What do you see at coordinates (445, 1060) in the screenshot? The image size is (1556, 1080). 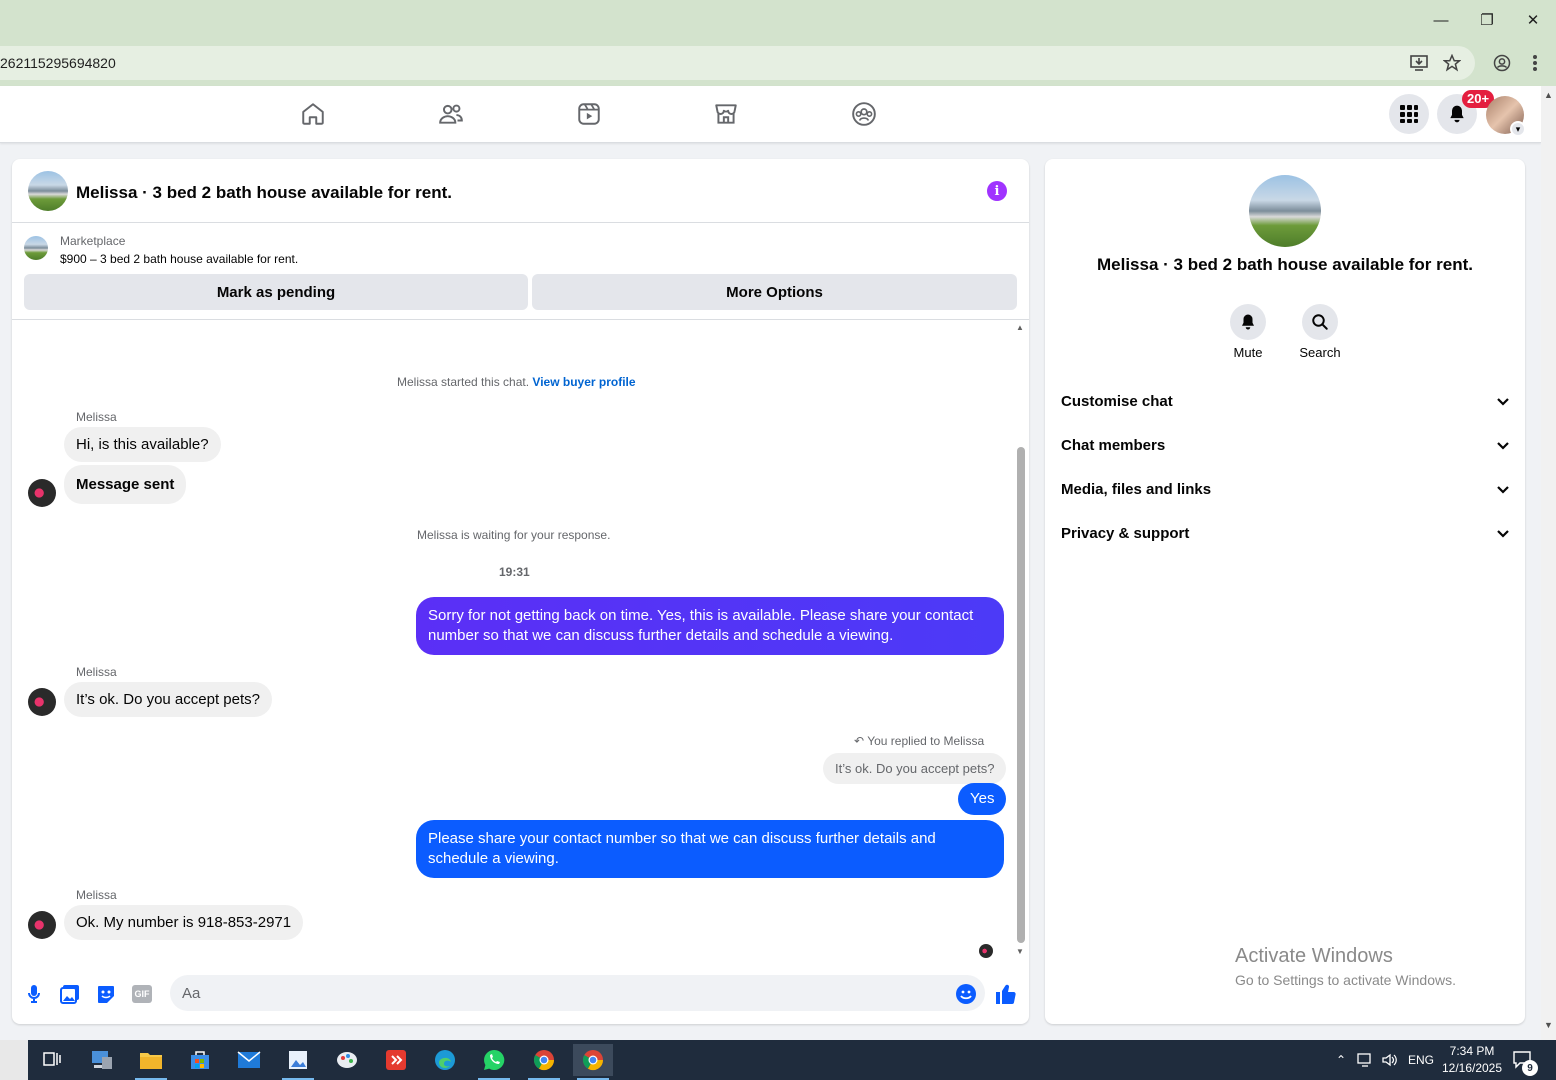 I see `edge-icon` at bounding box center [445, 1060].